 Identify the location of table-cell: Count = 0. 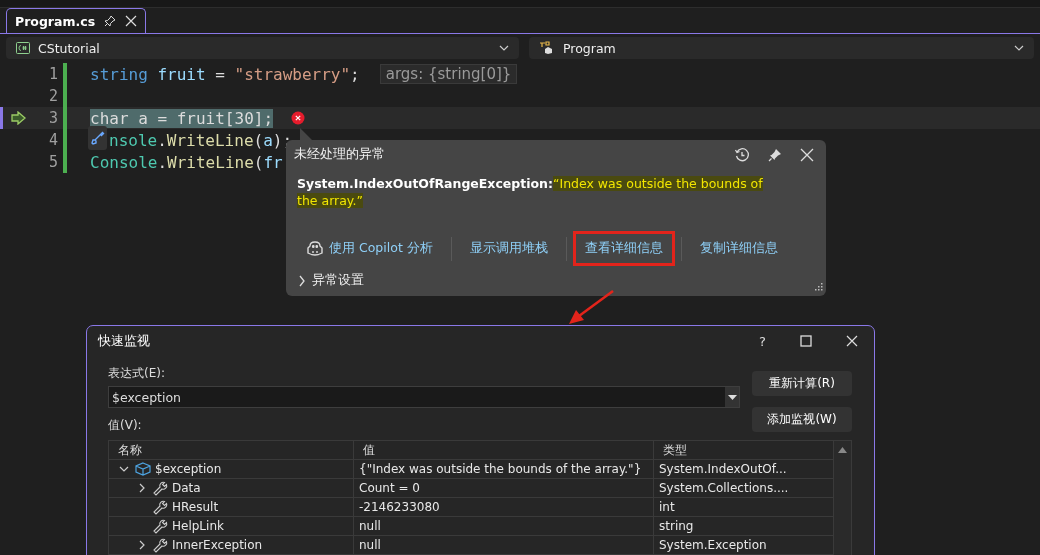
(389, 488).